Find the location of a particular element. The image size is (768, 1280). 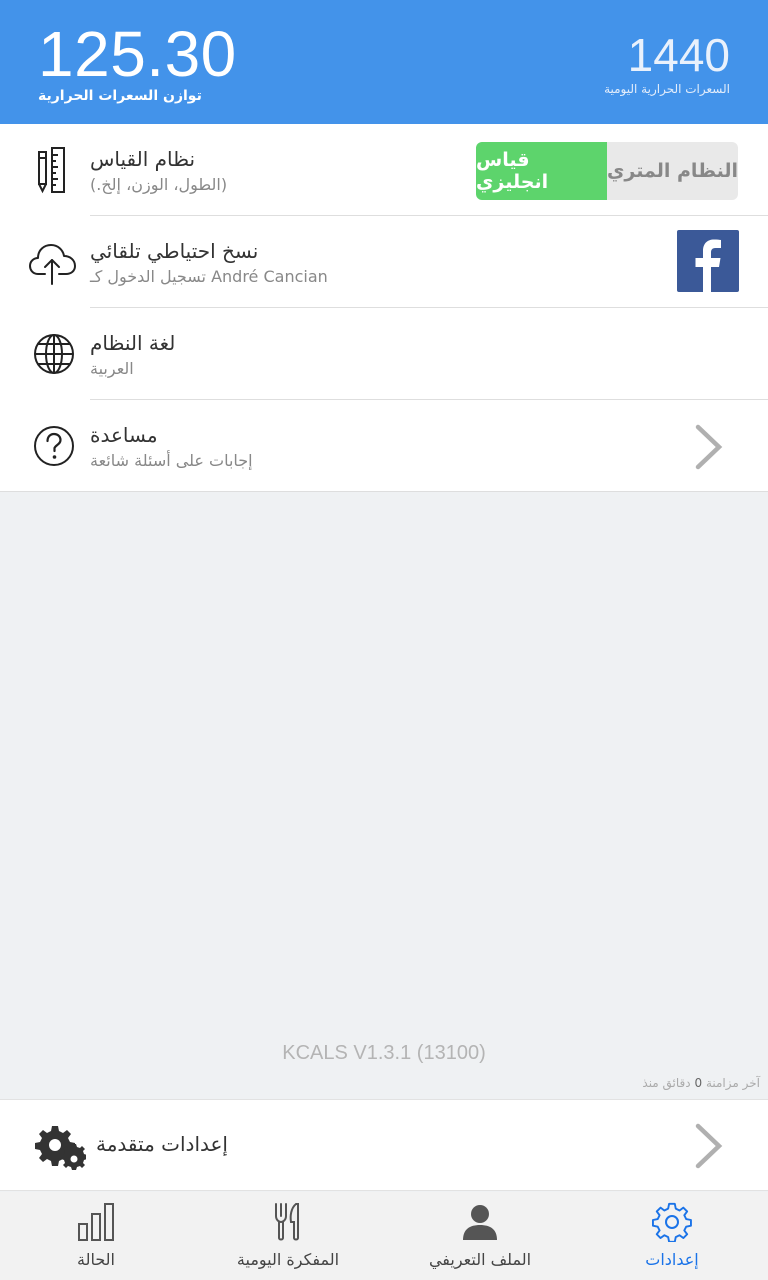

tab-settings: إعدادات is located at coordinates (672, 1236).